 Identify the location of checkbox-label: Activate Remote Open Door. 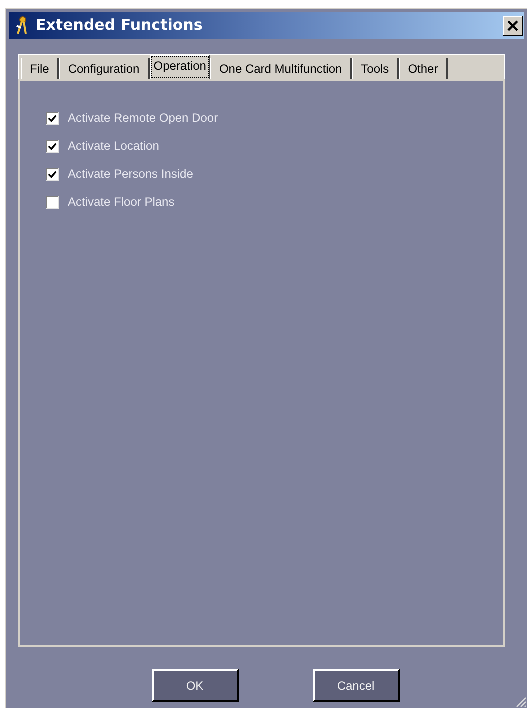
(143, 118).